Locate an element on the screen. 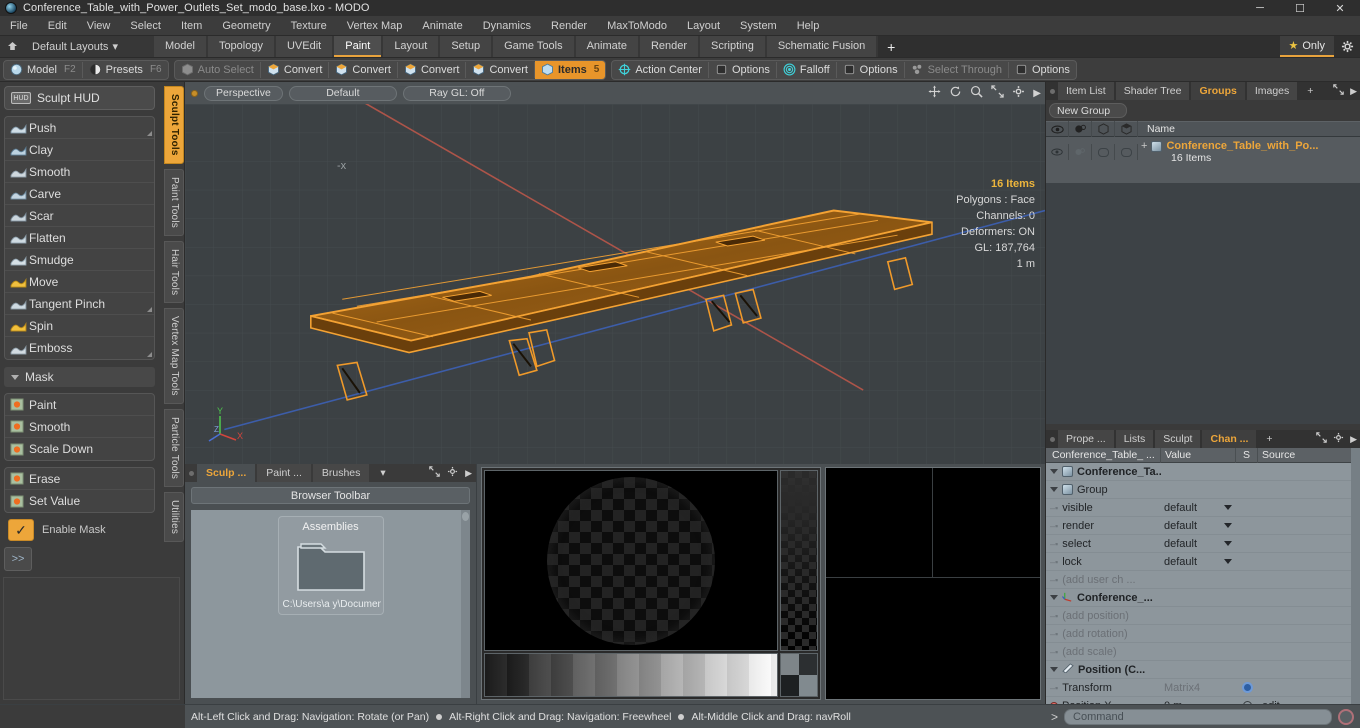  groups-tab-groups: Groups is located at coordinates (1218, 91).